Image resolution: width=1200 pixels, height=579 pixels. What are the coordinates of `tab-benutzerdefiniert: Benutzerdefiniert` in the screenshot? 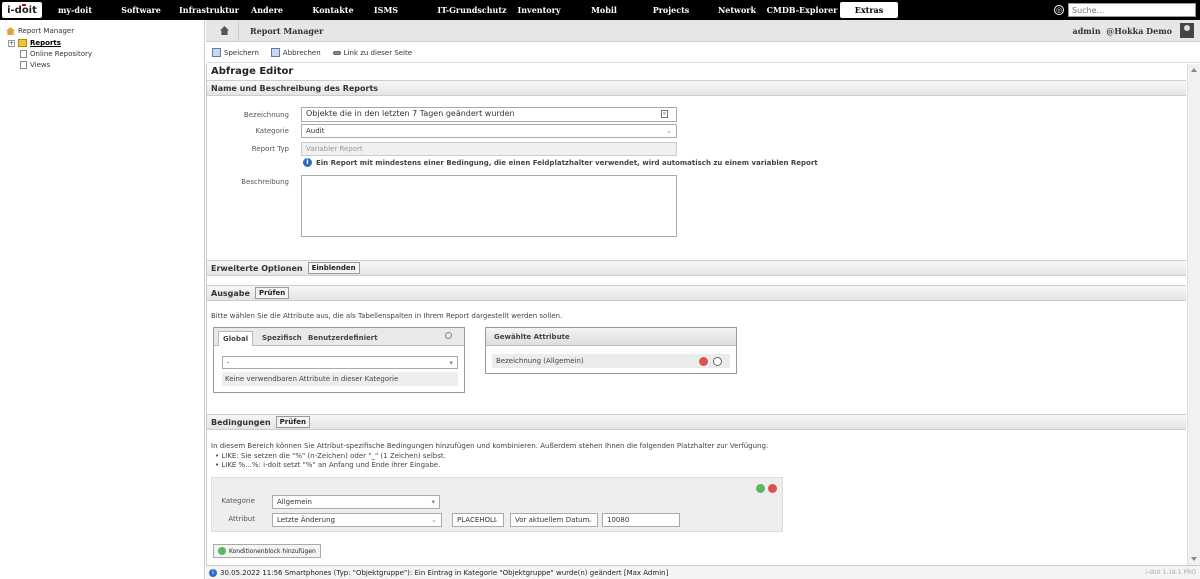 It's located at (343, 338).